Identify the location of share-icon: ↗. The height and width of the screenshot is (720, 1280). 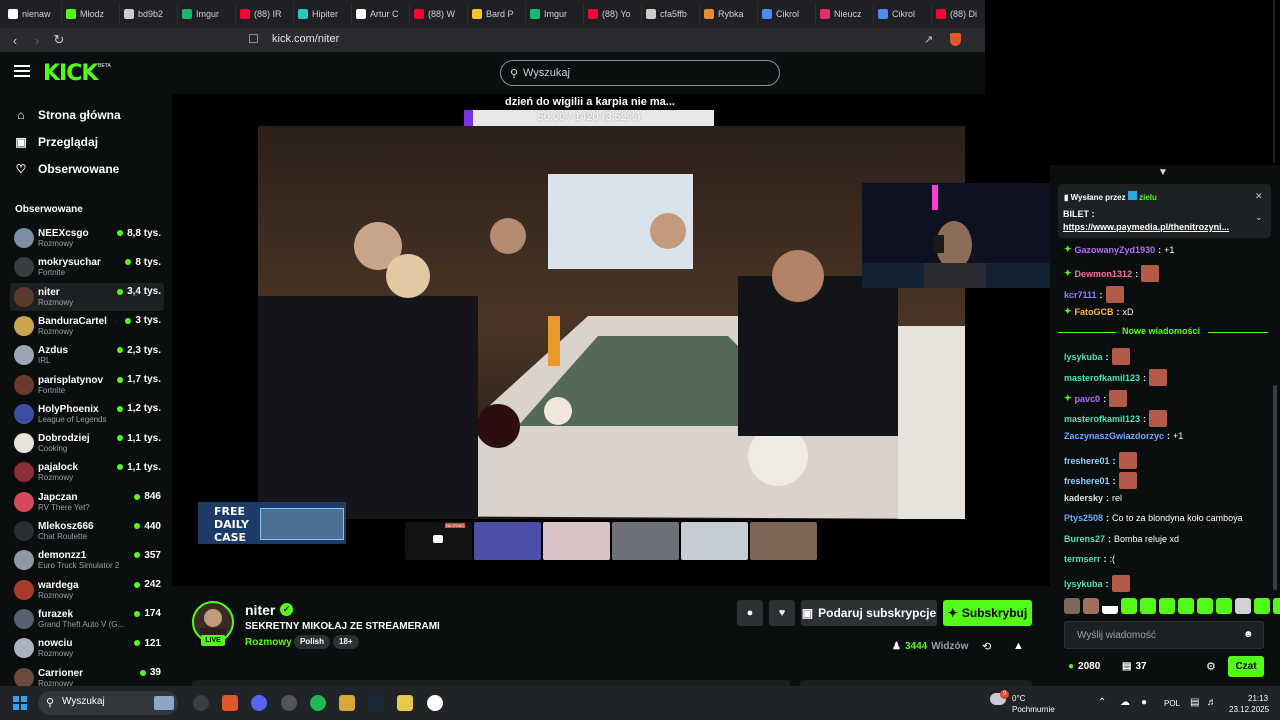
(928, 39).